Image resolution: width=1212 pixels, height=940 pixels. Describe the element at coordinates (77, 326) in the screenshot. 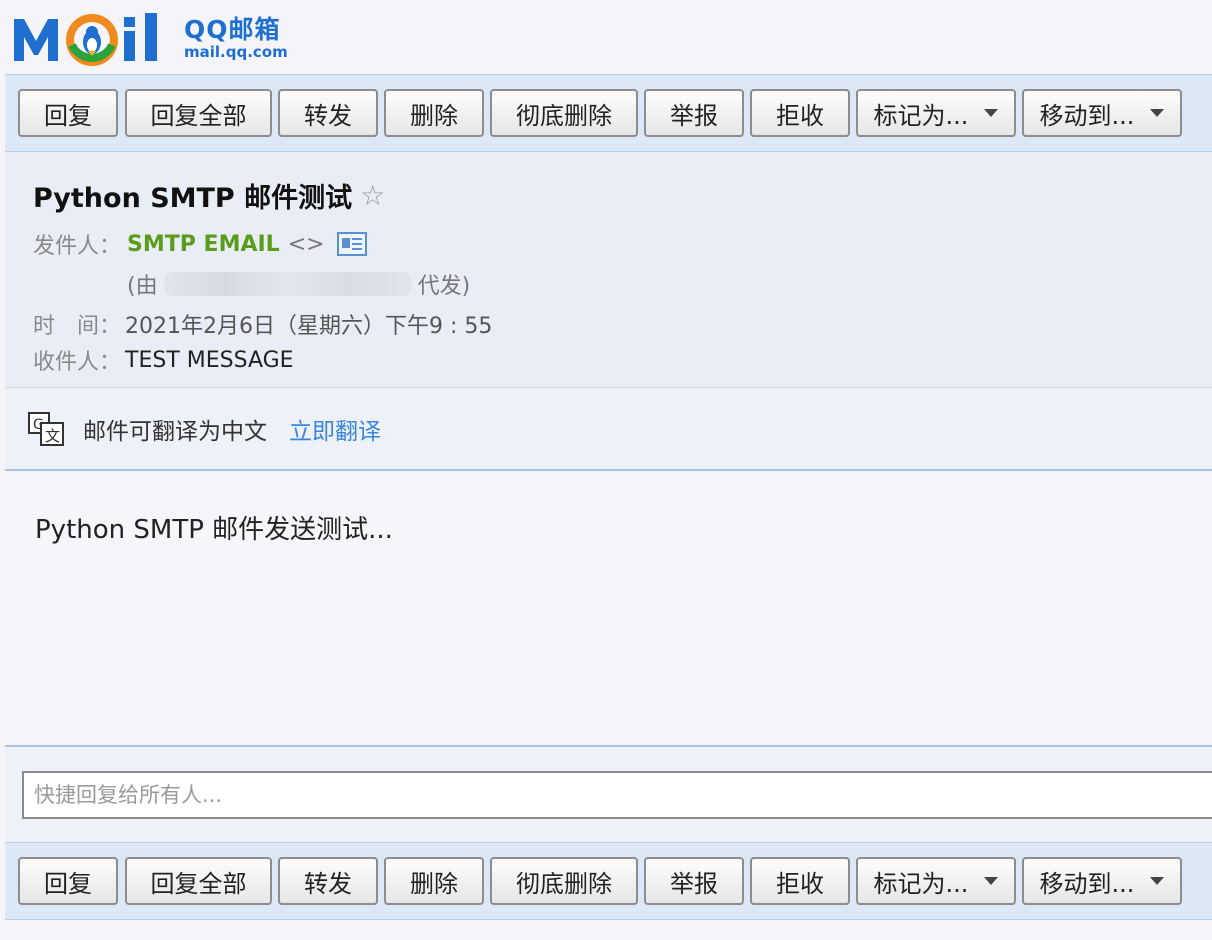

I see `time-label: 时 间：` at that location.